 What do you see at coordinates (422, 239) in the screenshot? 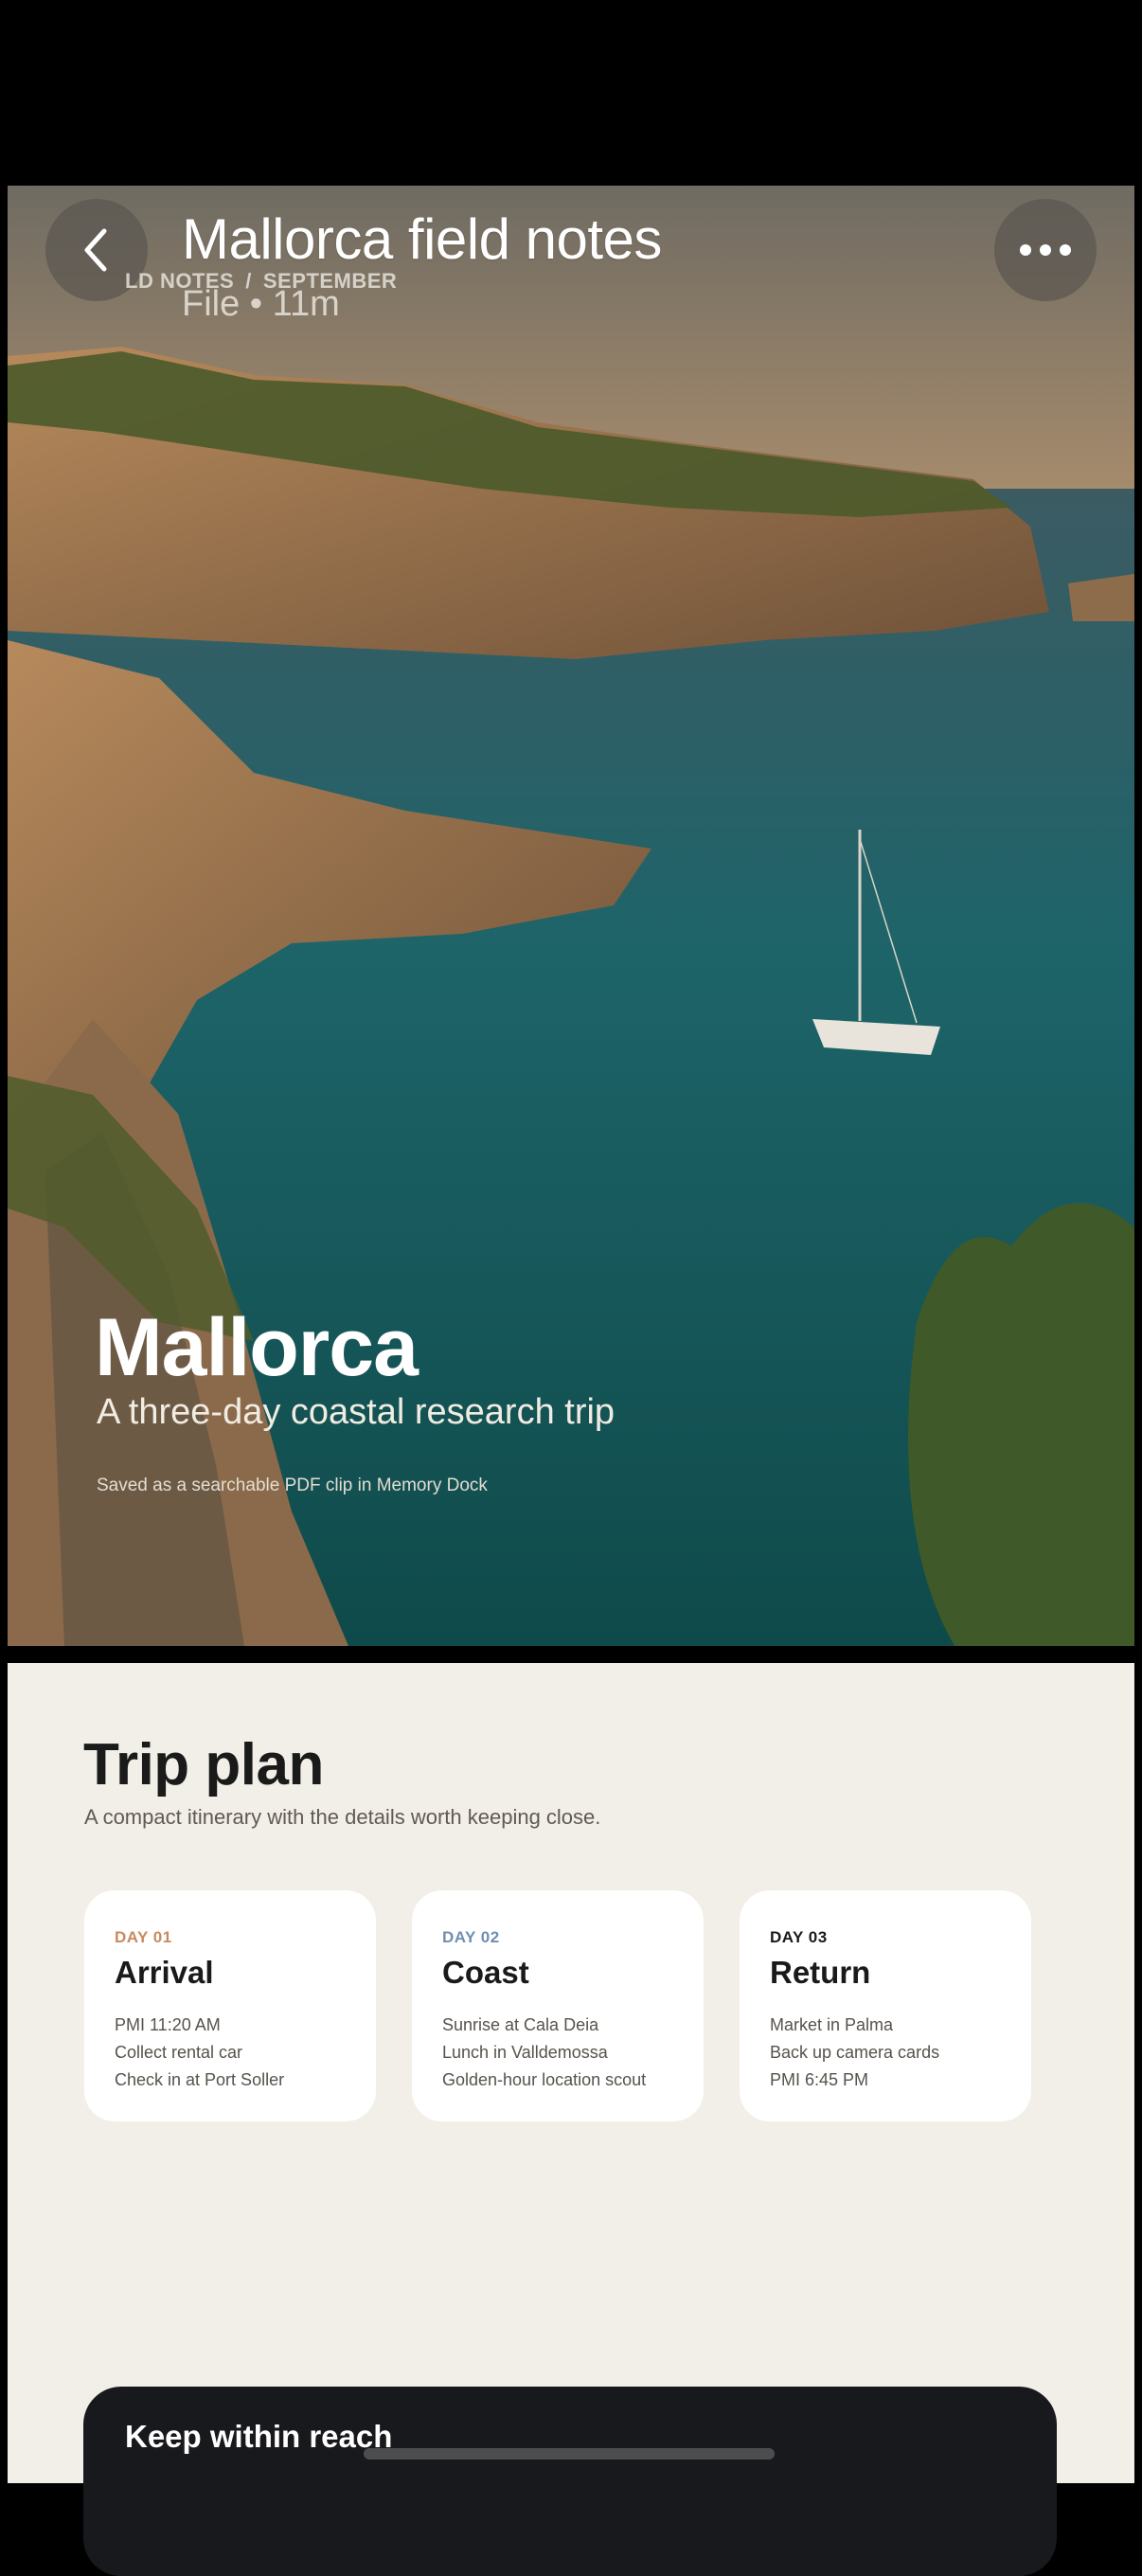
I see `page-title: Mallorca field notes` at bounding box center [422, 239].